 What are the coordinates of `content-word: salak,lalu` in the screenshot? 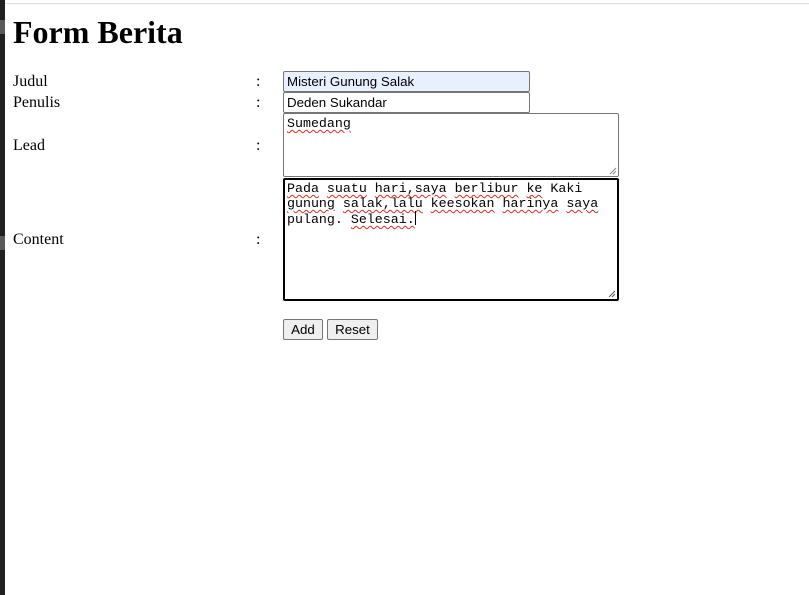 It's located at (382, 203).